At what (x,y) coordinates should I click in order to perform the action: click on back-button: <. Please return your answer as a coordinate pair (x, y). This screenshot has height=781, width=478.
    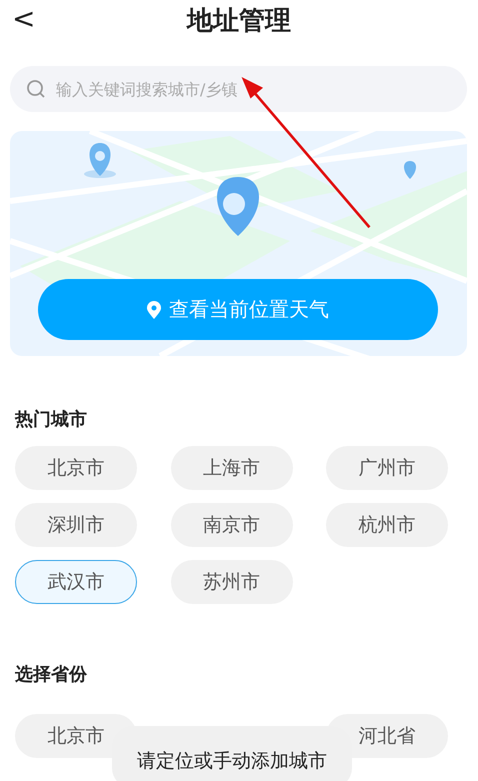
    Looking at the image, I should click on (24, 18).